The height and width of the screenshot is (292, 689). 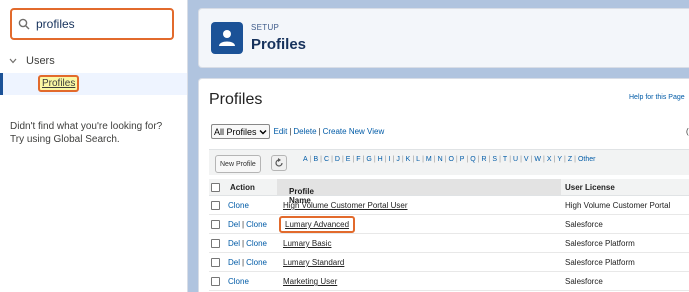 What do you see at coordinates (96, 24) in the screenshot?
I see `quick-find-input` at bounding box center [96, 24].